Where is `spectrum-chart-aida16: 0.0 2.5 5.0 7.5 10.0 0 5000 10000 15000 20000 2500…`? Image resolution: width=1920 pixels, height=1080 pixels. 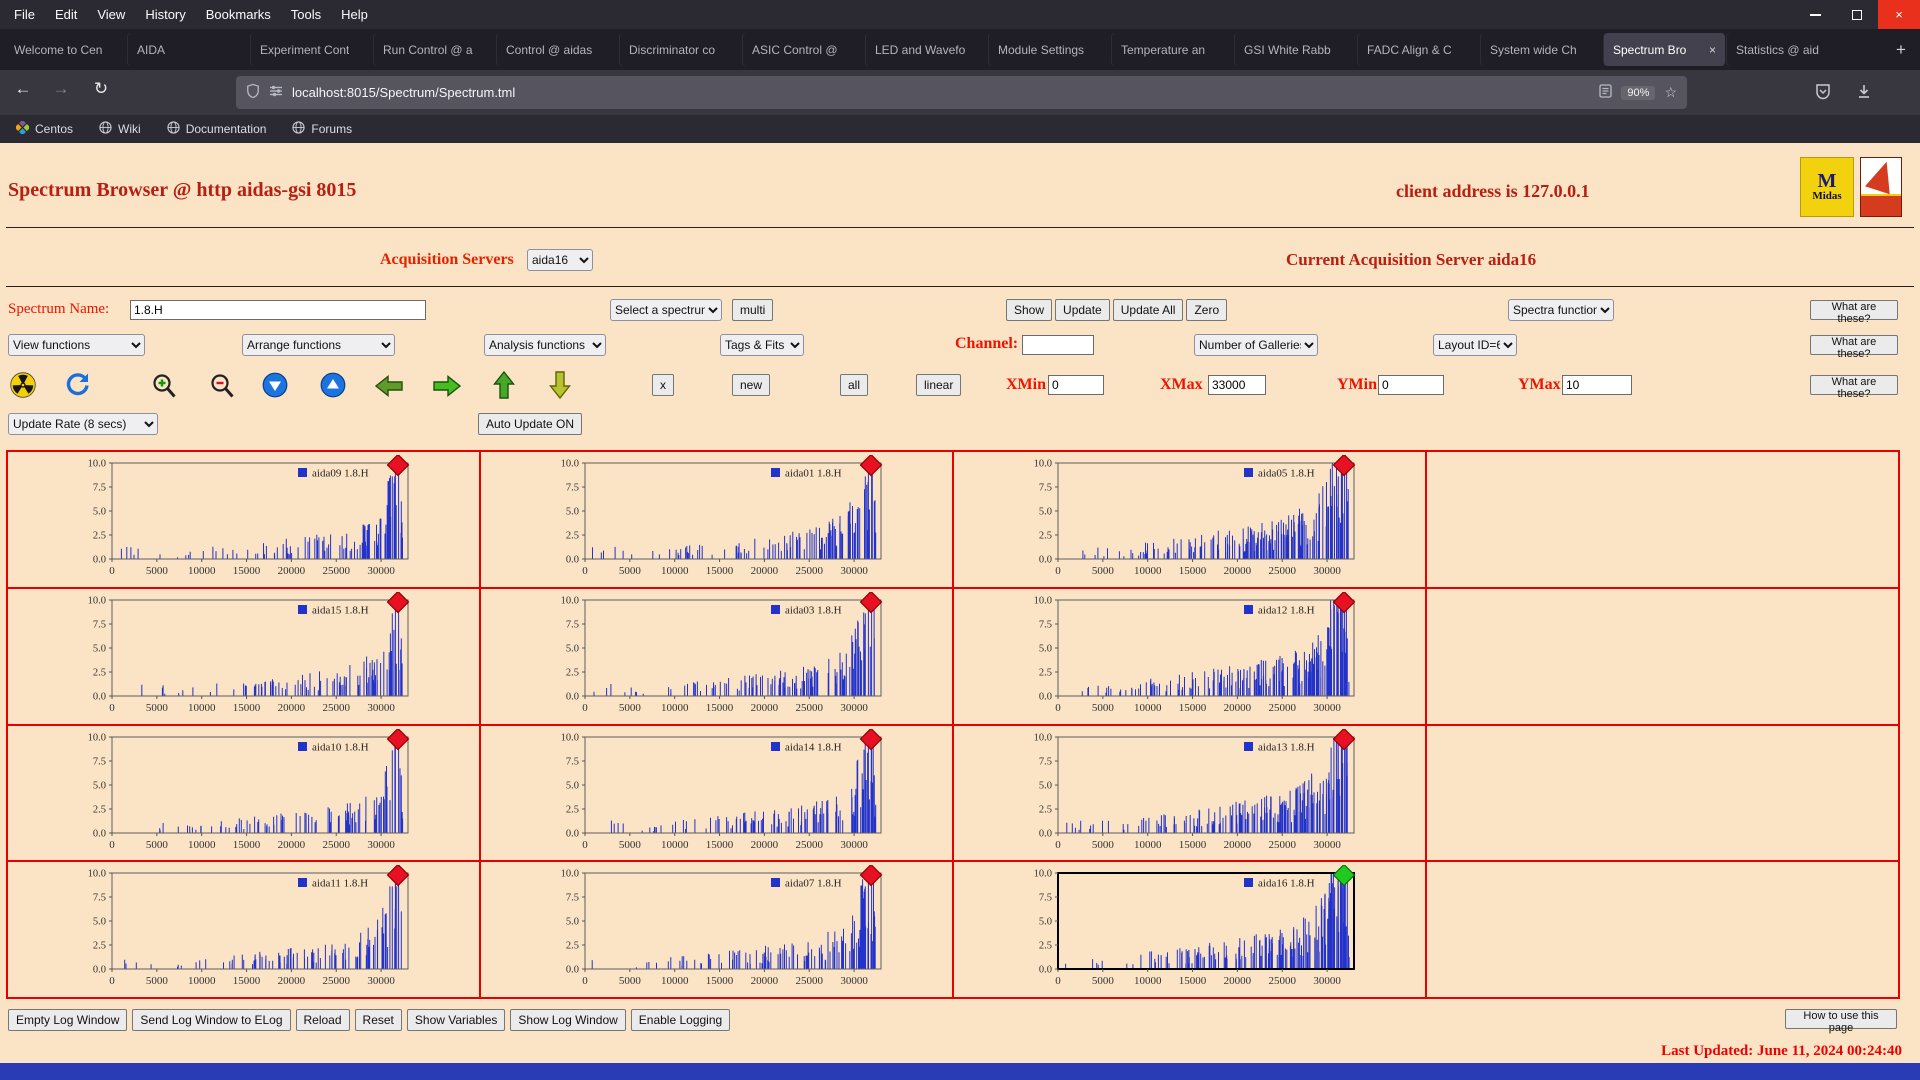
spectrum-chart-aida16: 0.0 2.5 5.0 7.5 10.0 0 5000 10000 15000 20000 2500… is located at coordinates (1179, 929).